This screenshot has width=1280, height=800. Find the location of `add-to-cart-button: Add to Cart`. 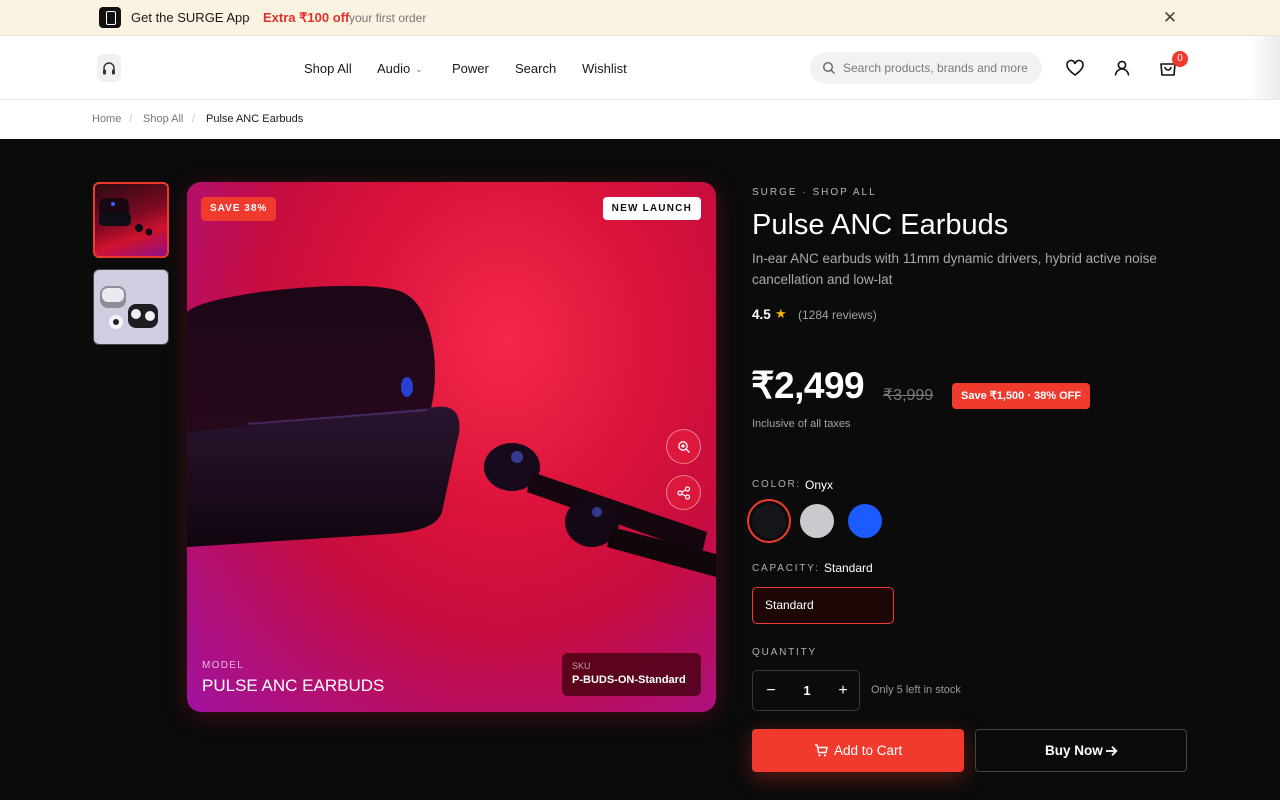

add-to-cart-button: Add to Cart is located at coordinates (858, 750).